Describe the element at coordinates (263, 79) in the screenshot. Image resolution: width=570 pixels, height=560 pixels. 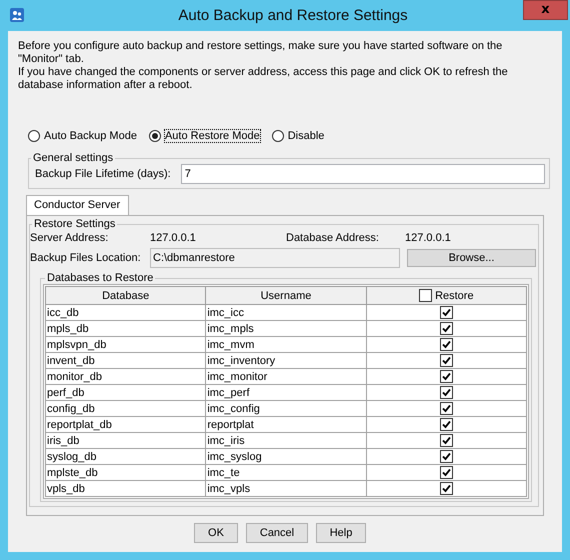
I see `info-text: If you have changed the components or server address, access this page and click OK to refresh the database information after a reboot.` at that location.